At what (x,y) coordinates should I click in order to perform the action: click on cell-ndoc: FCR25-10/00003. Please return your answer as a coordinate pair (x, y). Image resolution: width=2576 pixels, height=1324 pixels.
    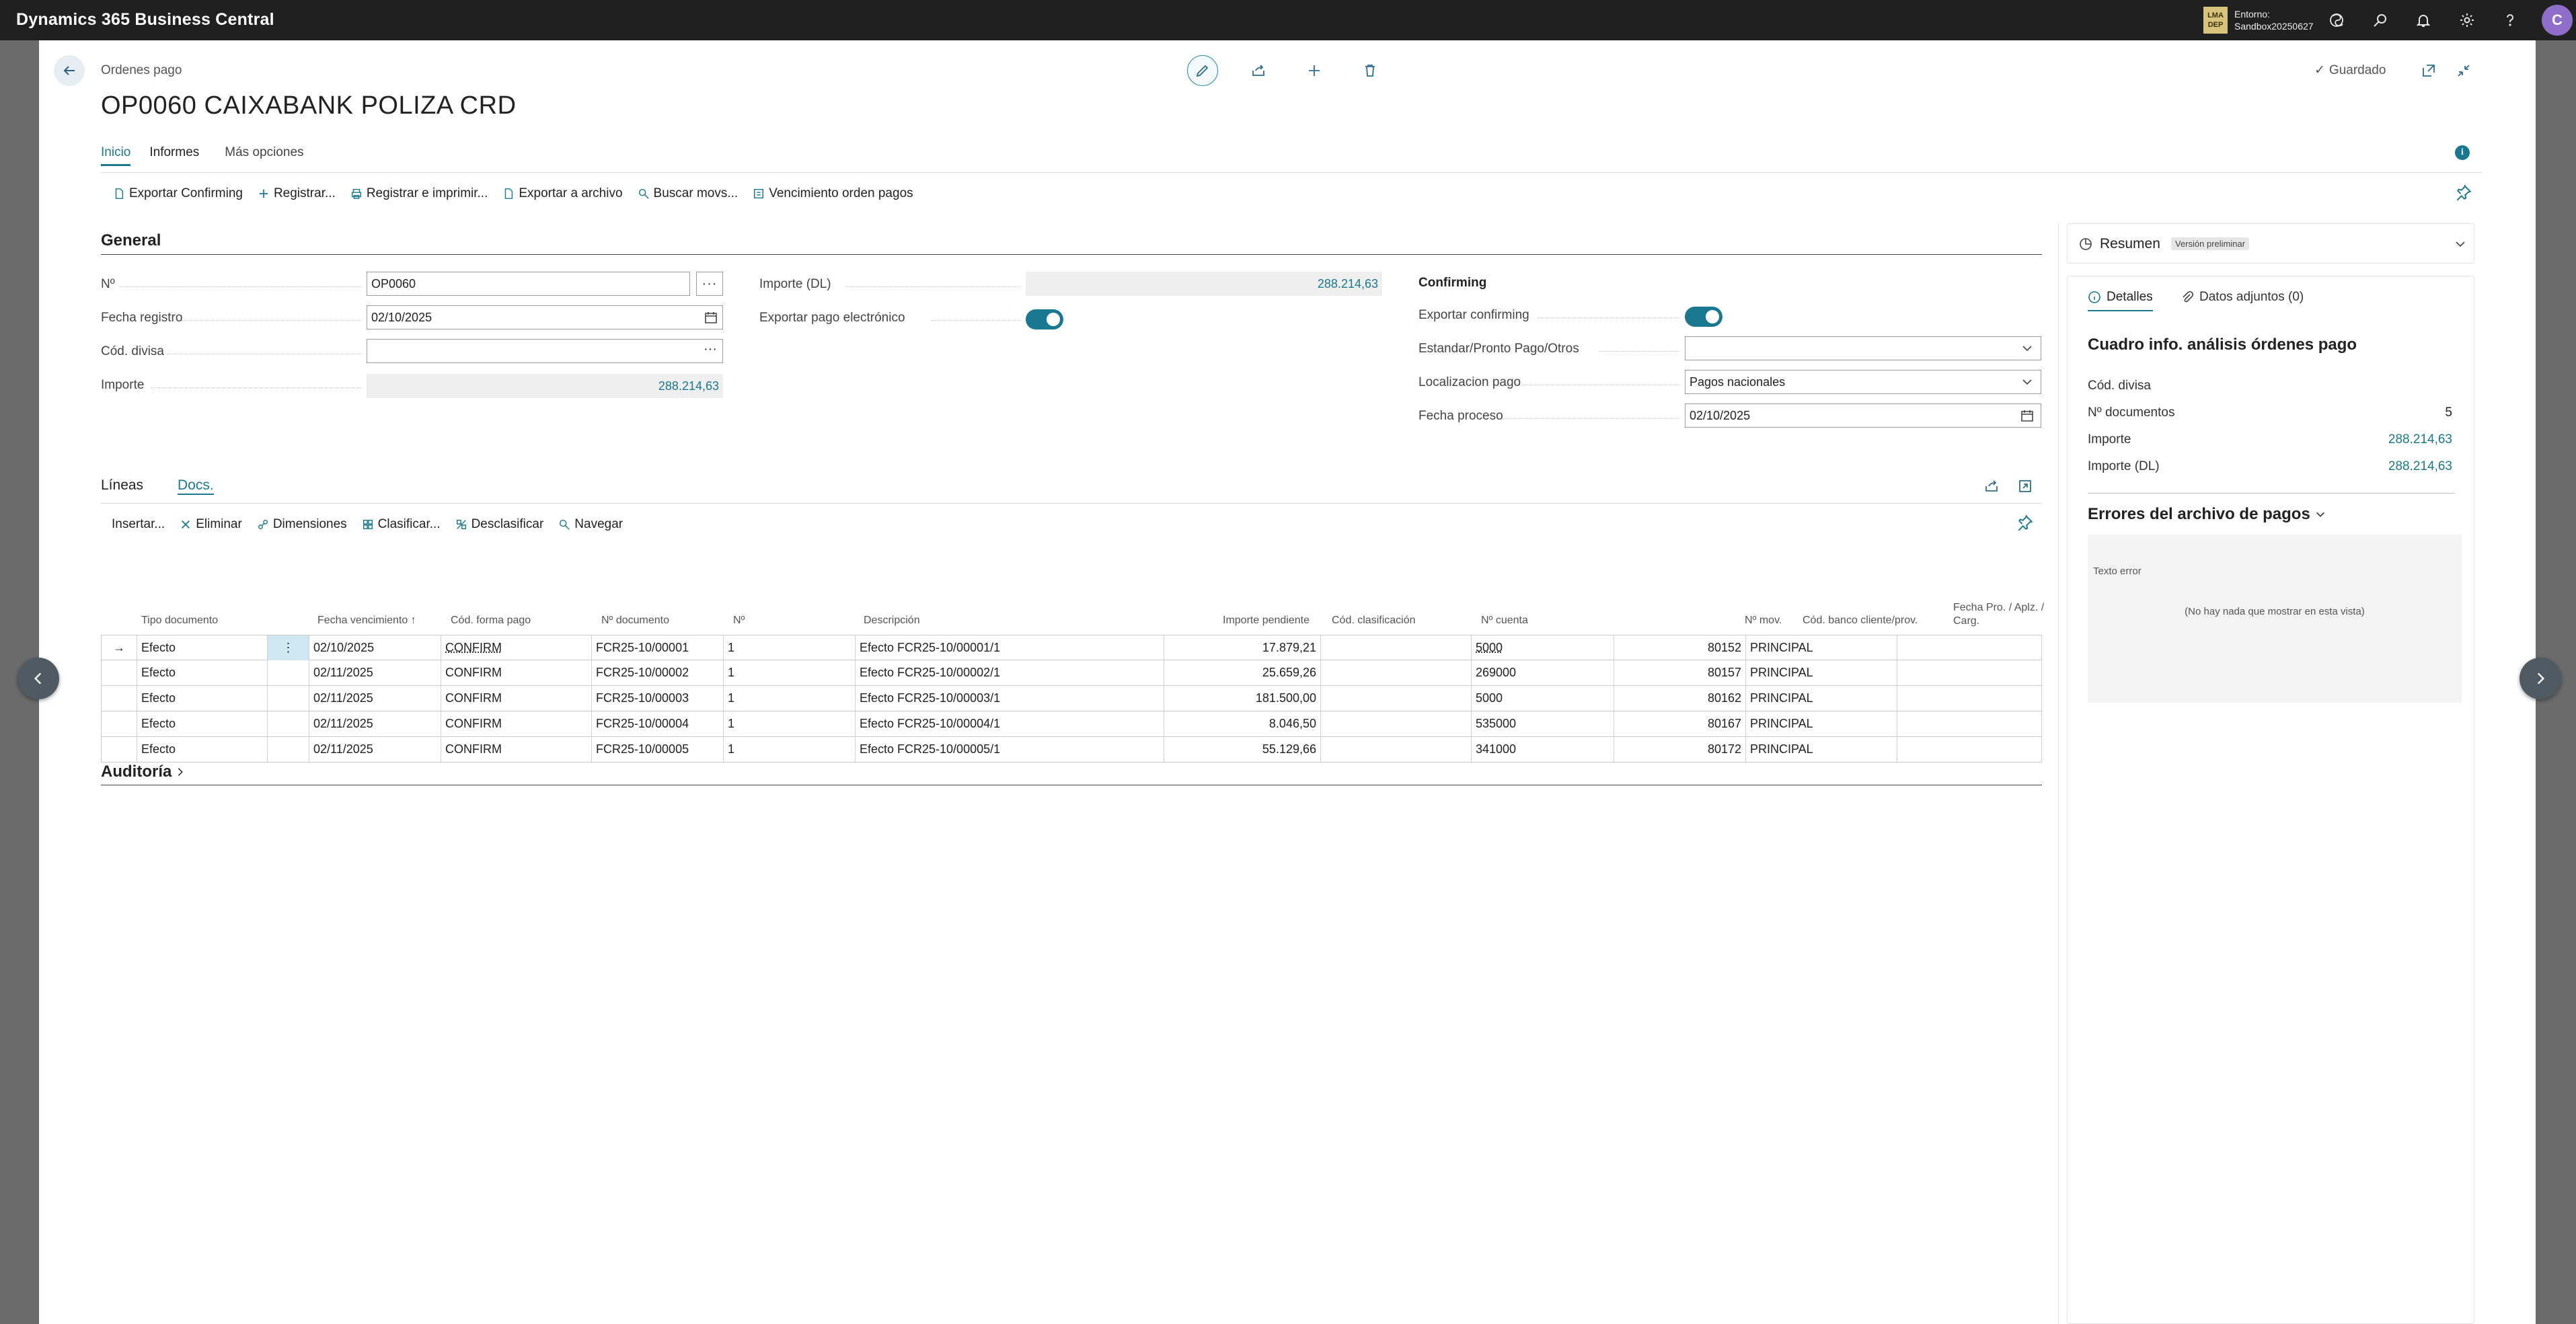
    Looking at the image, I should click on (658, 699).